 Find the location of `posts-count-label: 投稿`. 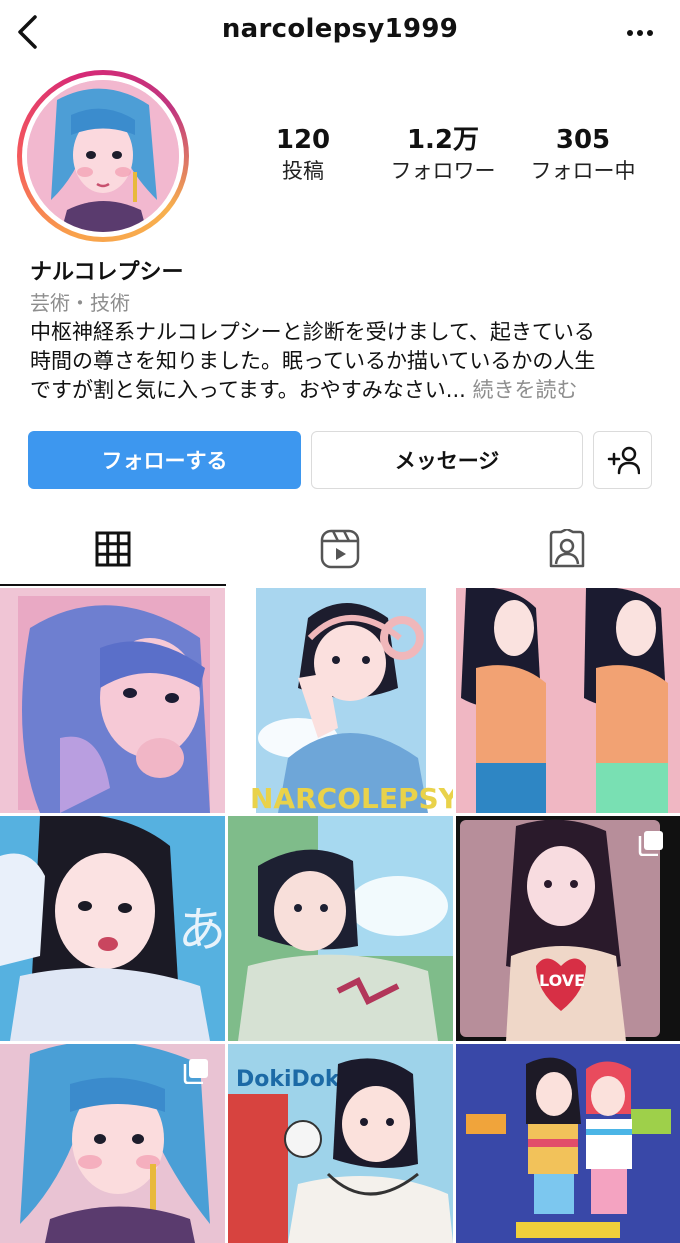

posts-count-label: 投稿 is located at coordinates (303, 171).